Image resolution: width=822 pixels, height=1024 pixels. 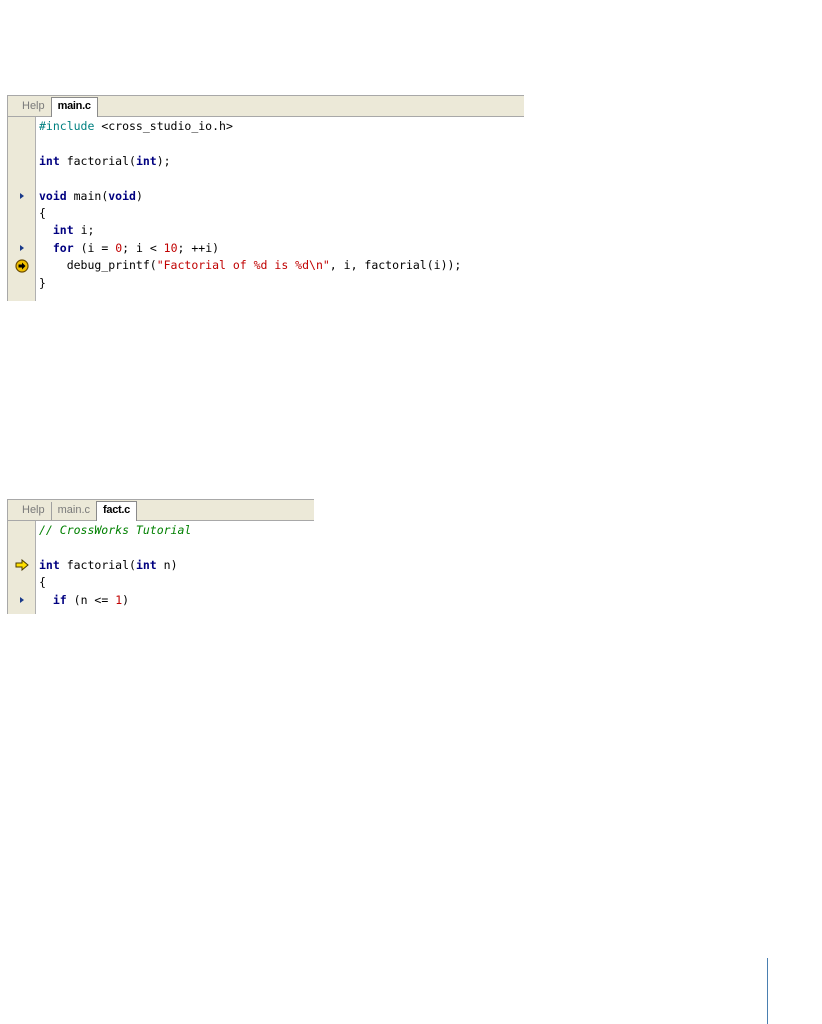 What do you see at coordinates (161, 510) in the screenshot?
I see `editor-tab-bar: Help main.c fact.c` at bounding box center [161, 510].